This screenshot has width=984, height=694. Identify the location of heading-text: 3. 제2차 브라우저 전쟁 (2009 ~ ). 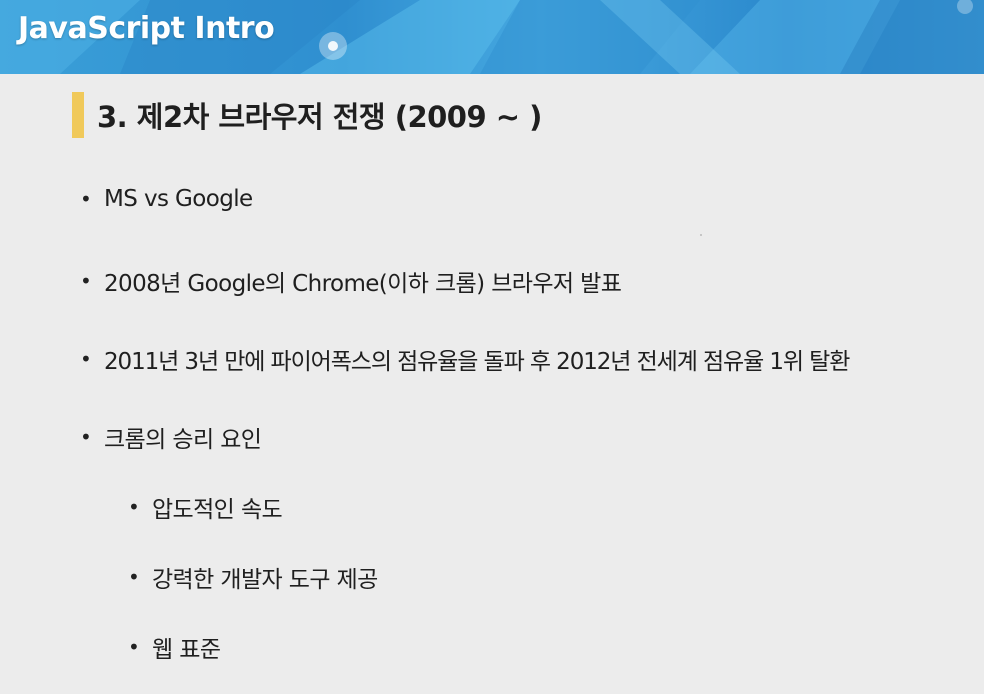
(319, 117).